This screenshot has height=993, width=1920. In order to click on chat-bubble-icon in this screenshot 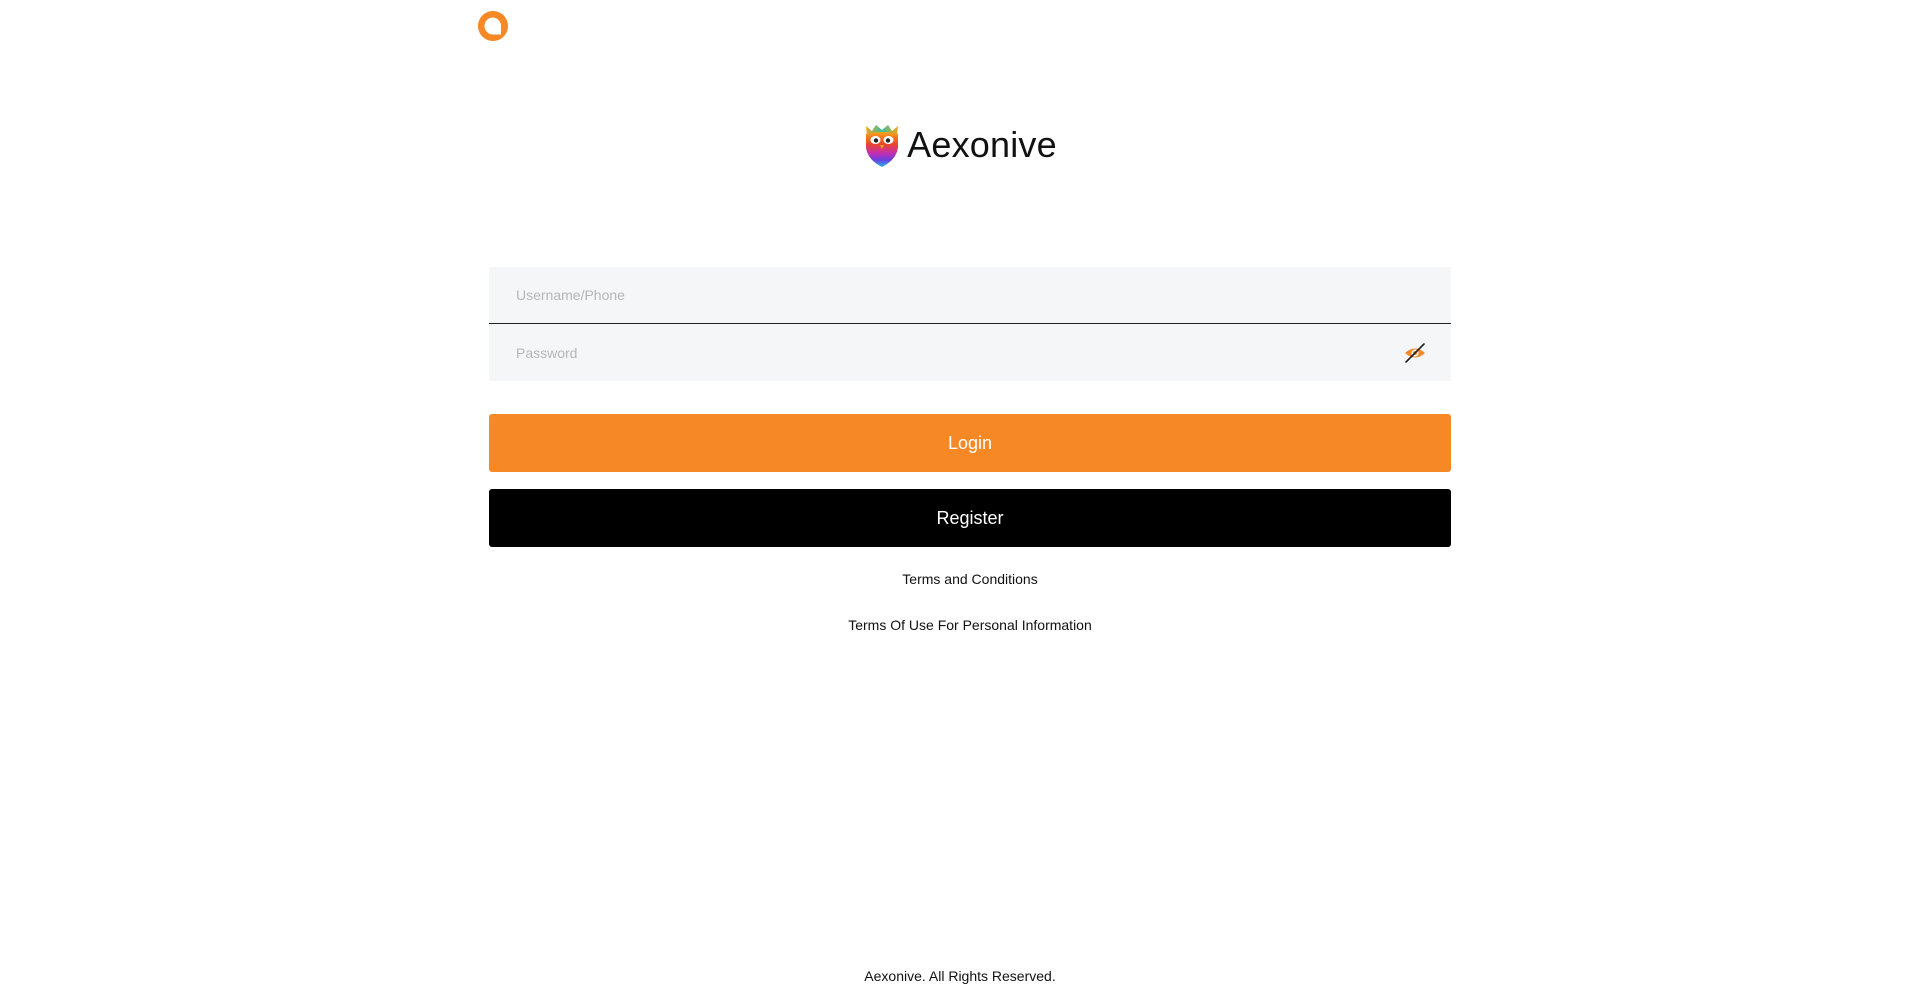, I will do `click(493, 26)`.